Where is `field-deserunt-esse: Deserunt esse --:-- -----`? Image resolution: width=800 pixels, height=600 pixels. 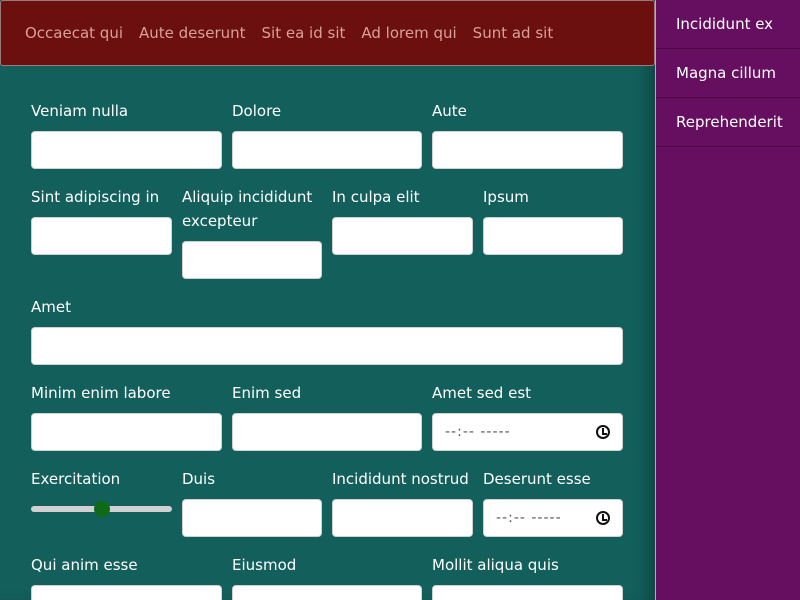
field-deserunt-esse: Deserunt esse --:-- ----- is located at coordinates (553, 502).